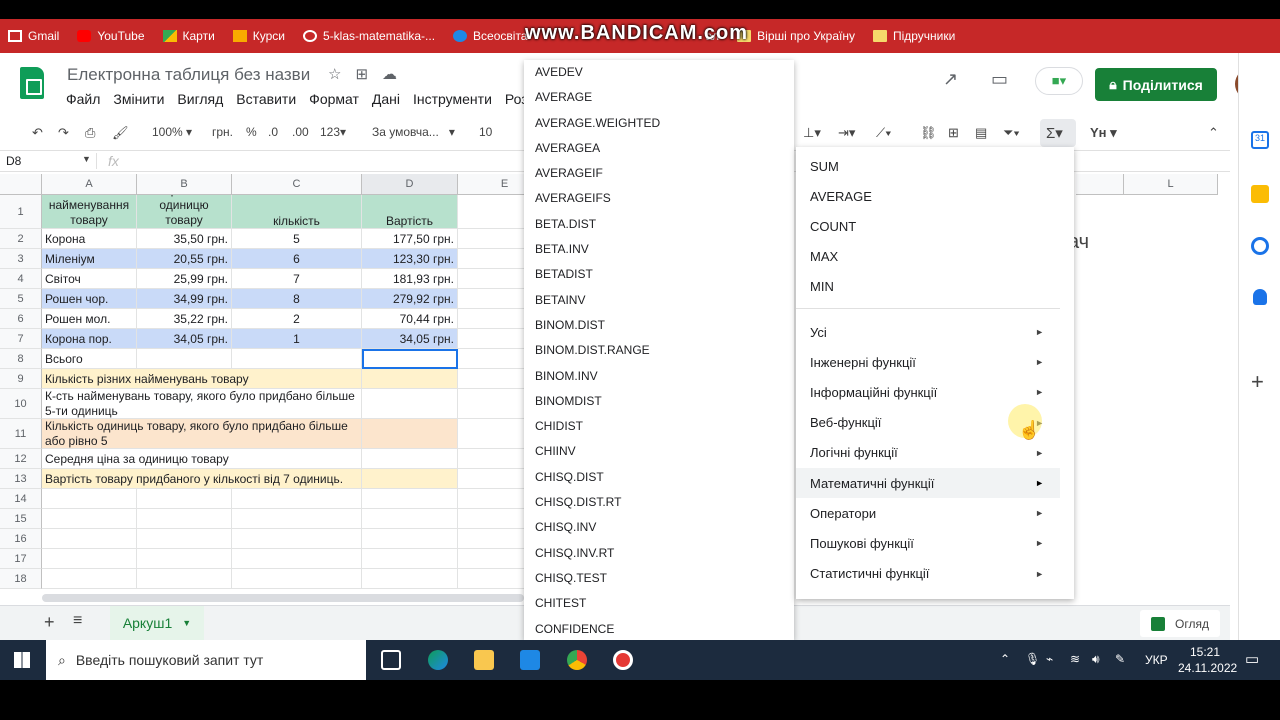 This screenshot has width=1280, height=720. Describe the element at coordinates (89, 279) in the screenshot. I see `cell-A4: Світоч` at that location.